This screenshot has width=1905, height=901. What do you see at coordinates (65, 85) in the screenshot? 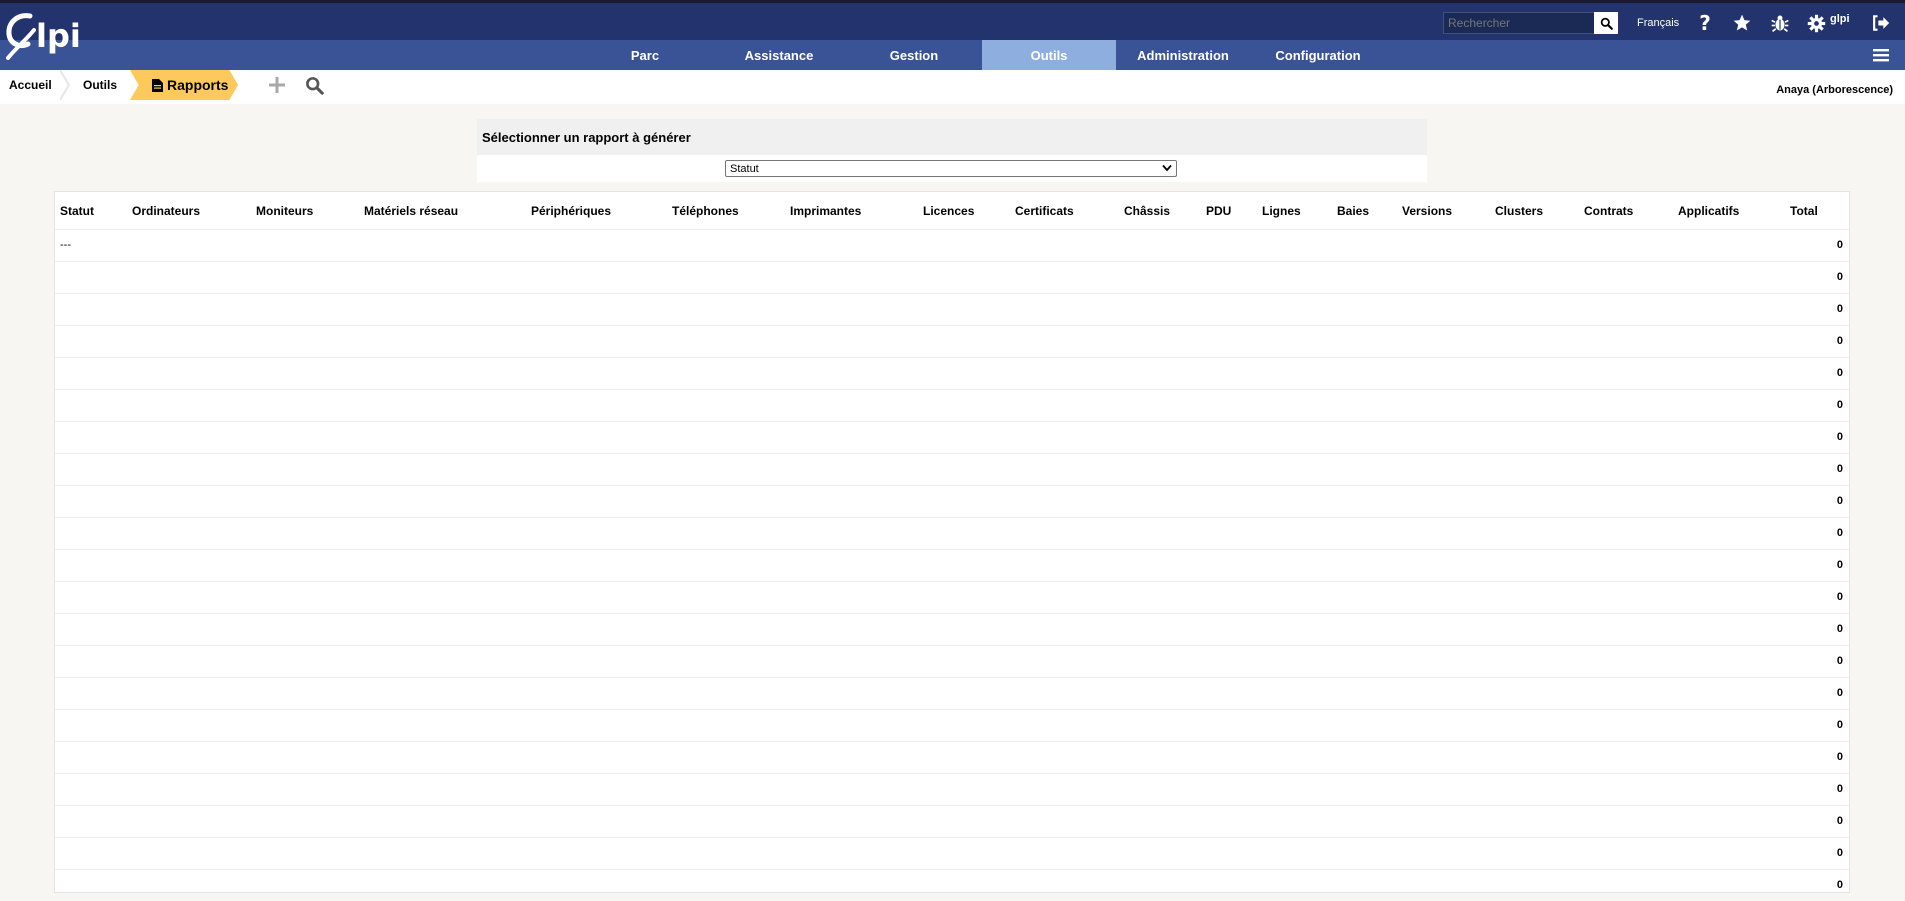
I see `breadcrumb-separator` at bounding box center [65, 85].